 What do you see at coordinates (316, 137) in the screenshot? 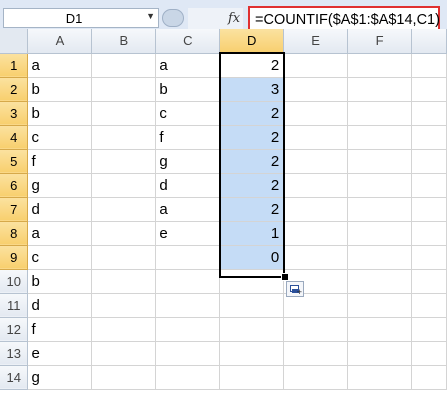
I see `cell-e4` at bounding box center [316, 137].